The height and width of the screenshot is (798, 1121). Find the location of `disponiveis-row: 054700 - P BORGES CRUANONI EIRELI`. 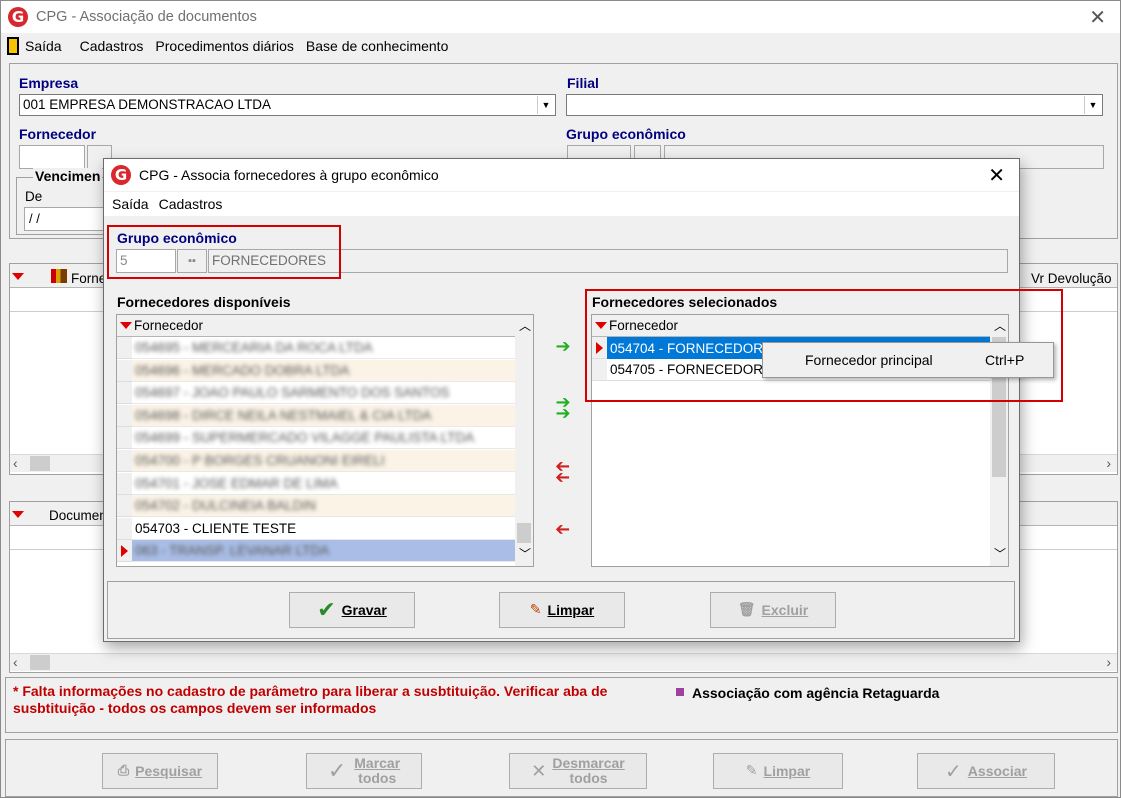

disponiveis-row: 054700 - P BORGES CRUANONI EIRELI is located at coordinates (323, 461).